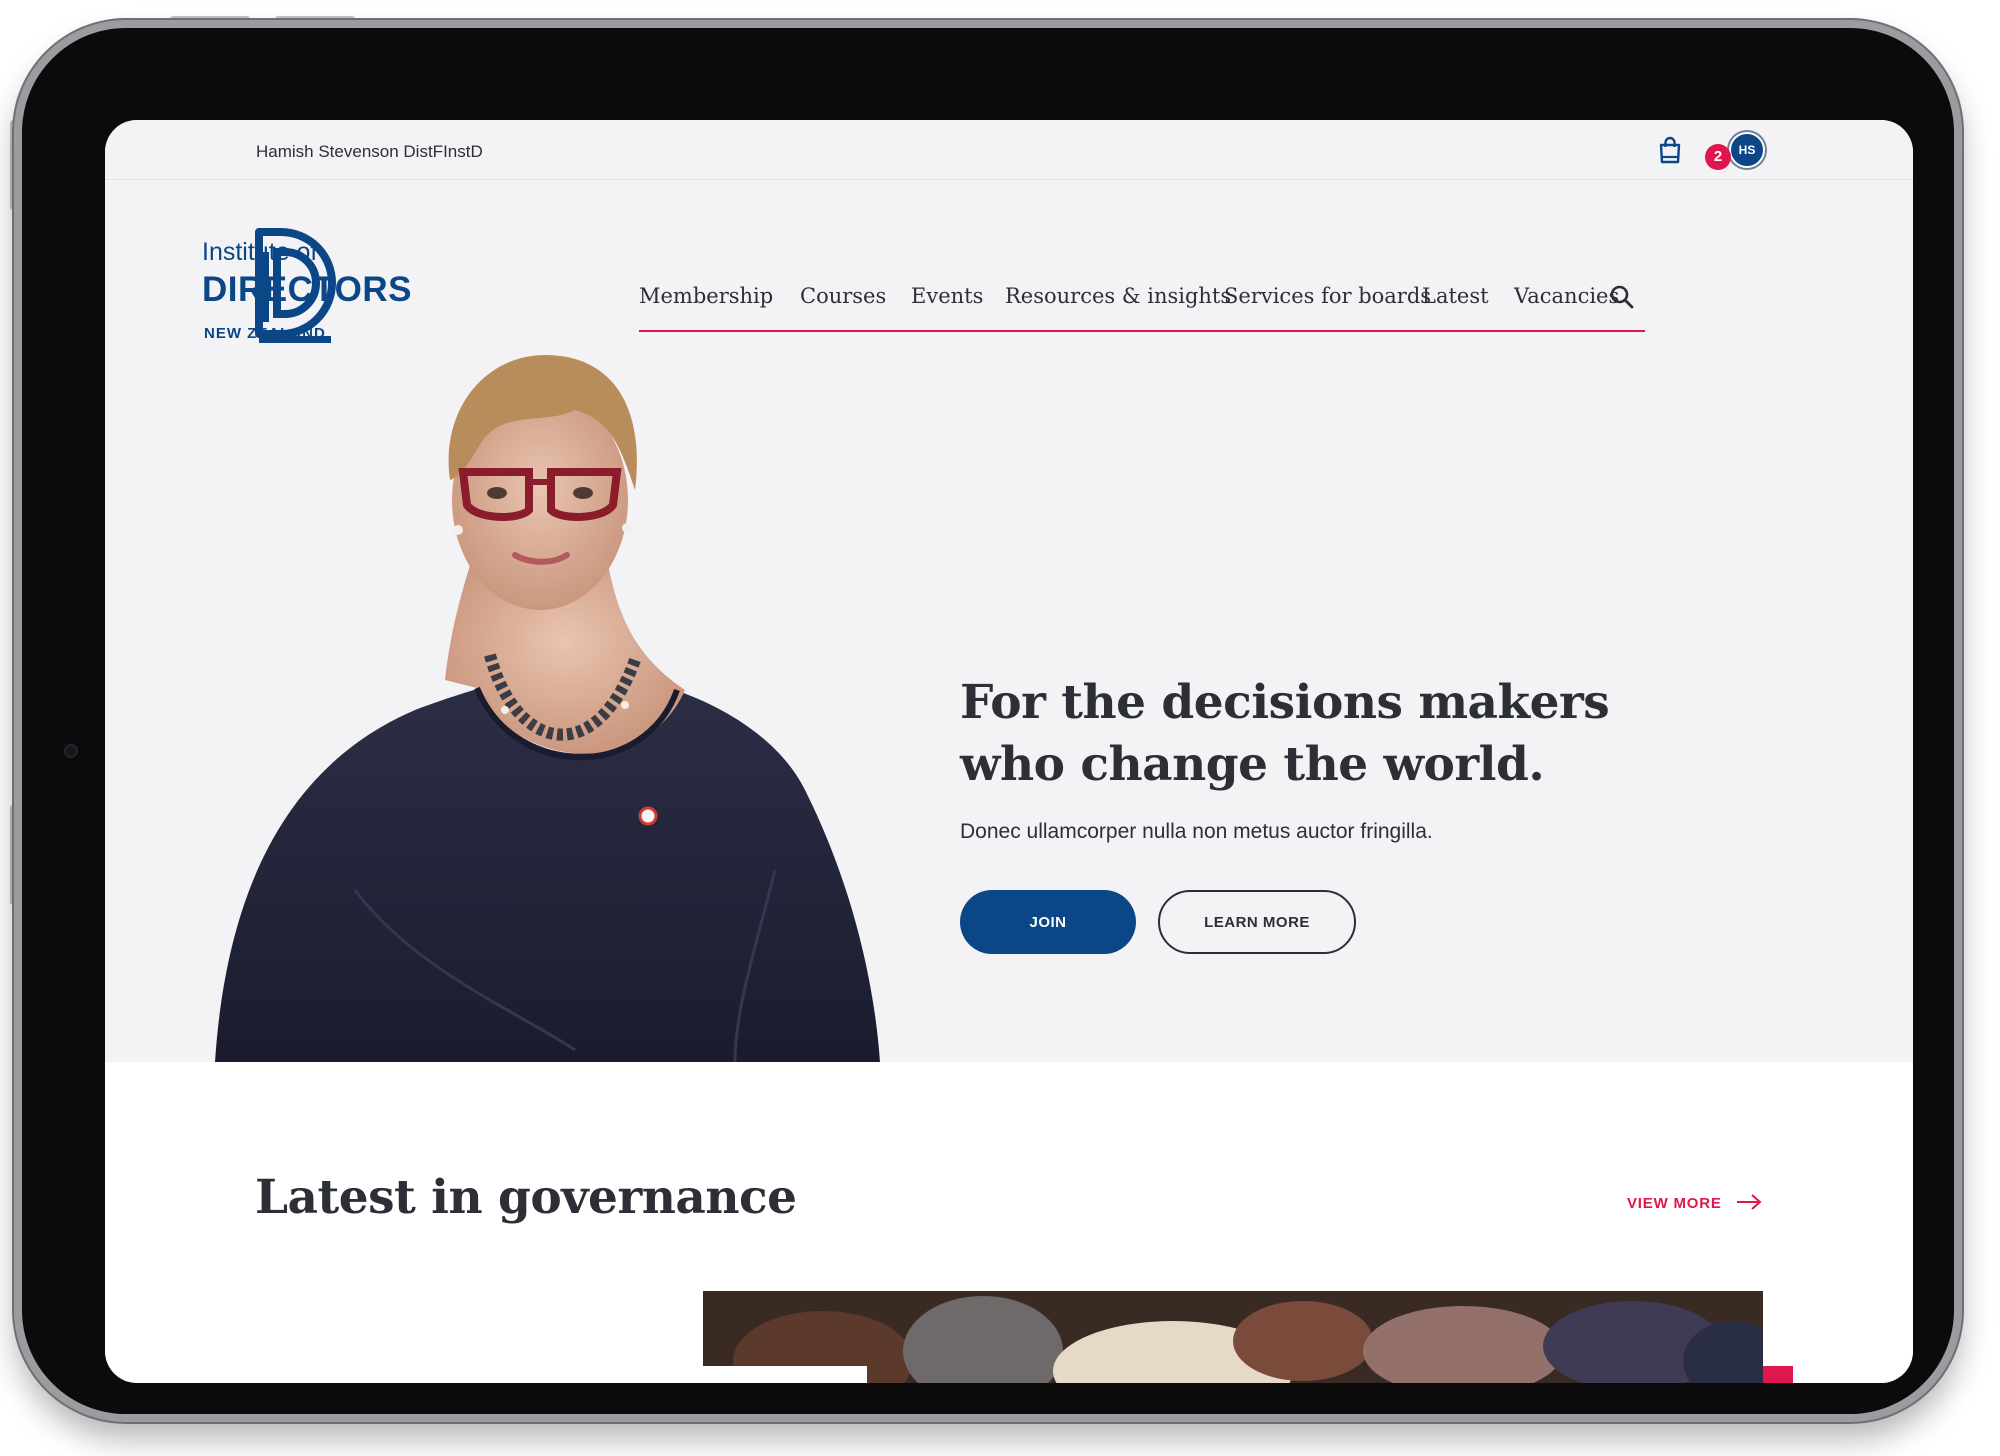 The image size is (2000, 1456). Describe the element at coordinates (1257, 922) in the screenshot. I see `learn-more-button: LEARN MORE` at that location.